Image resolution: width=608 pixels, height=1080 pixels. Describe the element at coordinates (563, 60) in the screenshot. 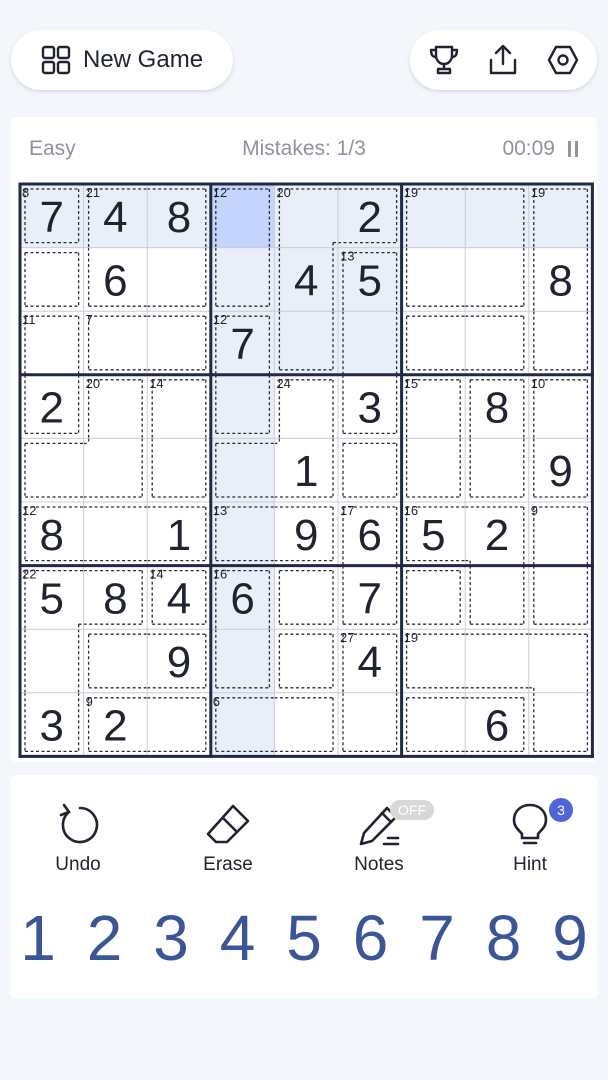

I see `settings-icon` at that location.